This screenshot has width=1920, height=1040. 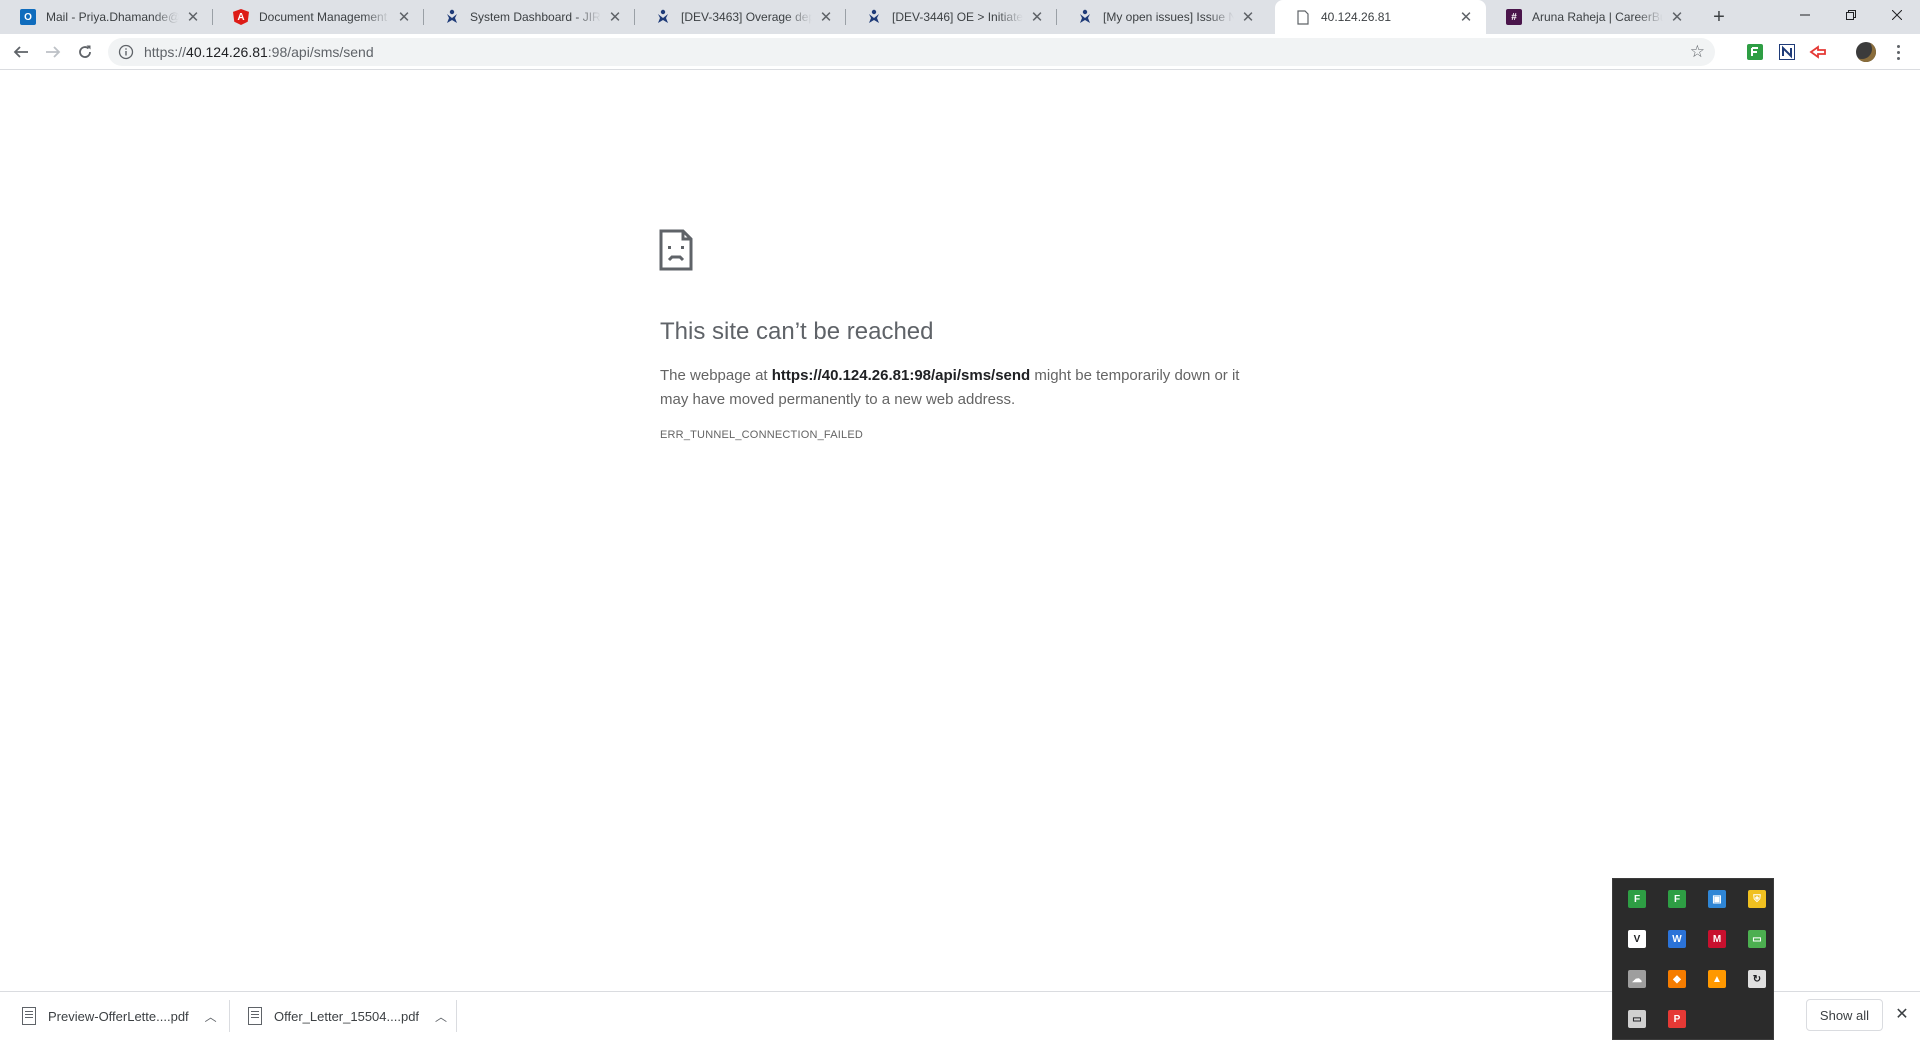 What do you see at coordinates (1757, 979) in the screenshot?
I see `sync-tray-icon: ↻` at bounding box center [1757, 979].